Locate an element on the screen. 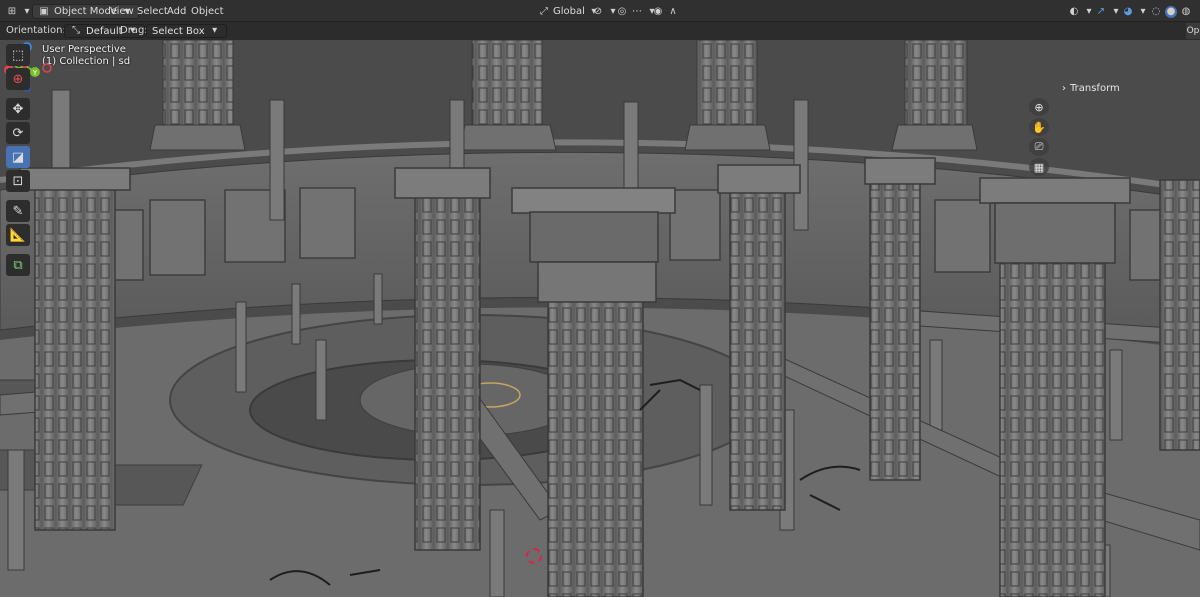 The width and height of the screenshot is (1200, 597). rotate-tool: ⟳ is located at coordinates (18, 133).